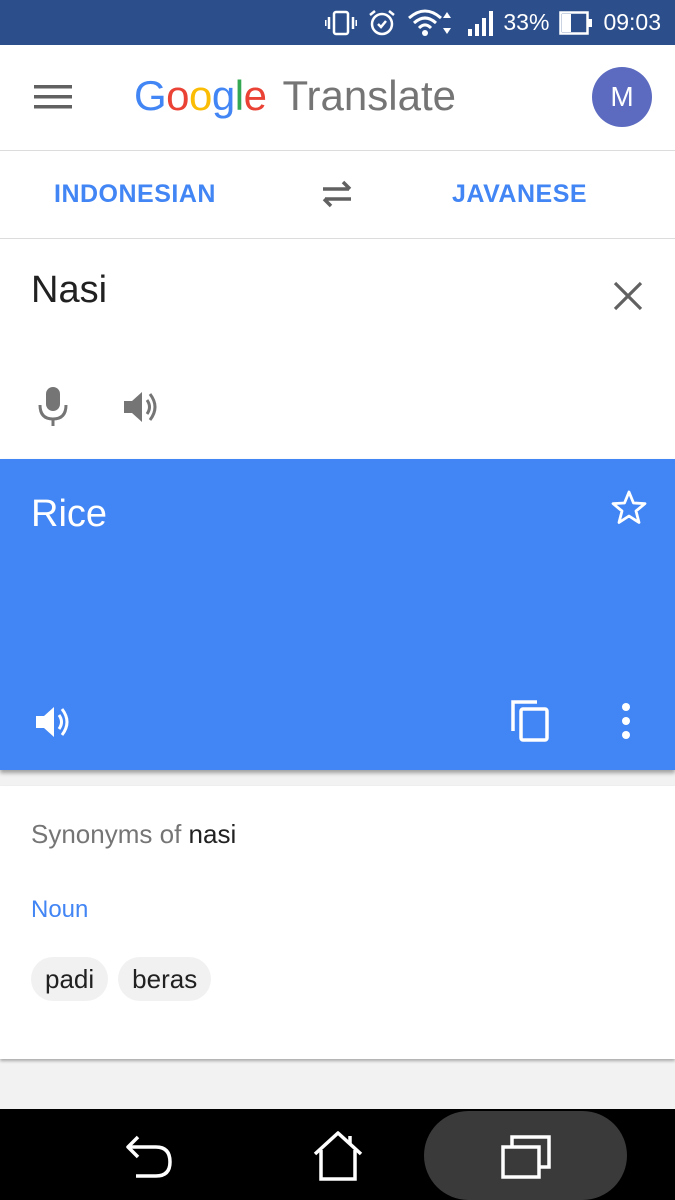 The image size is (675, 1200). I want to click on swap-icon, so click(337, 194).